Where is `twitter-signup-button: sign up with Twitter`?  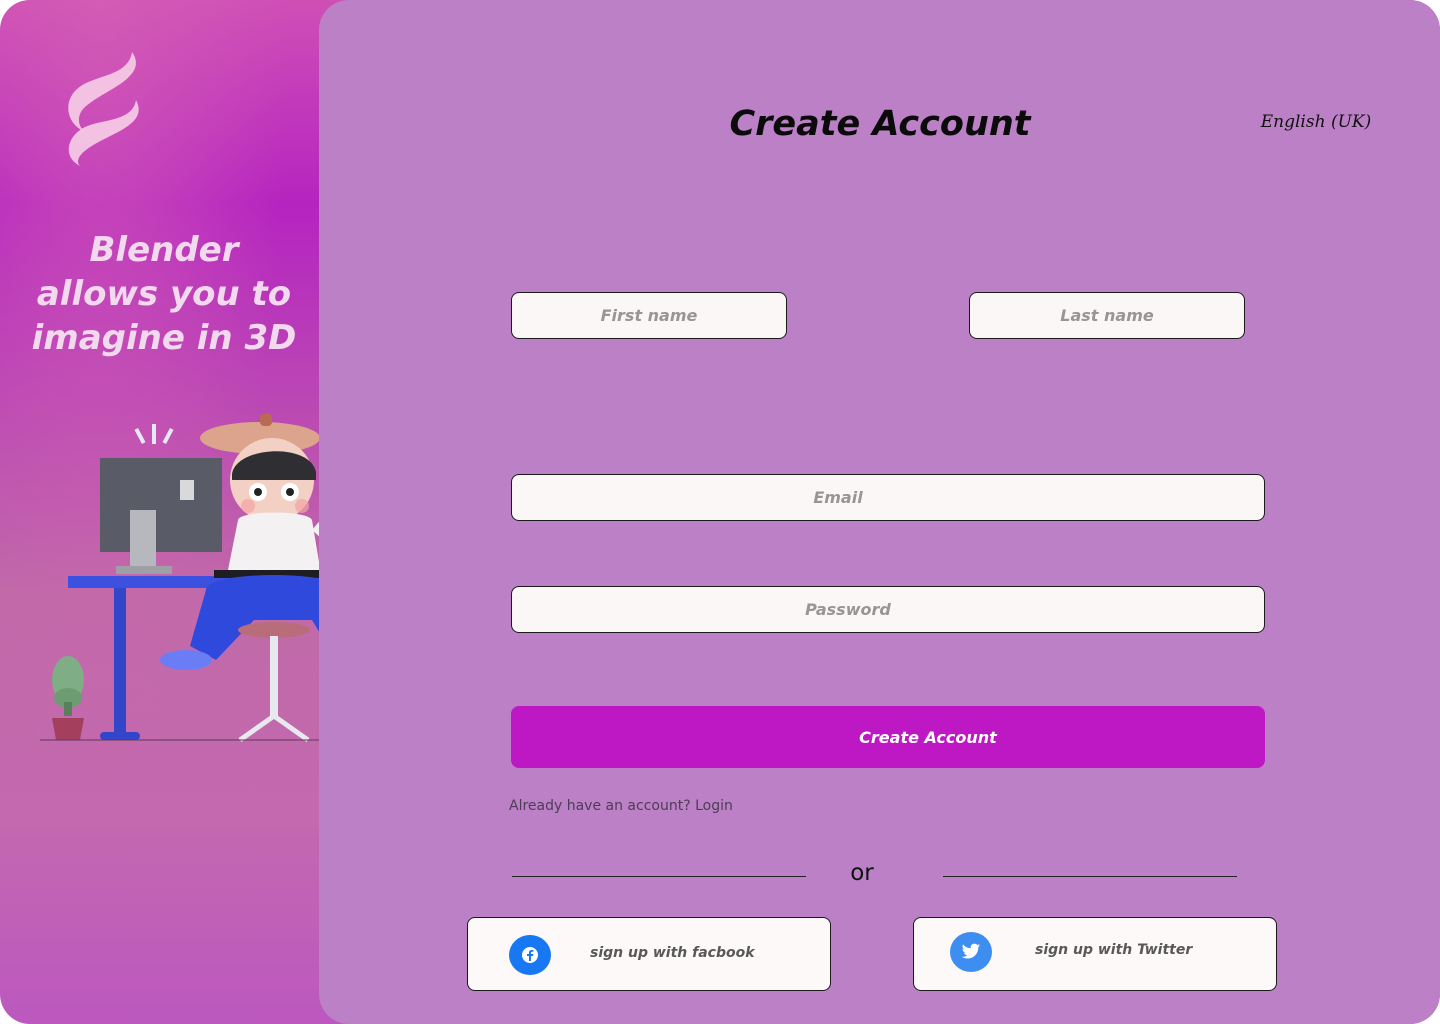 twitter-signup-button: sign up with Twitter is located at coordinates (1095, 954).